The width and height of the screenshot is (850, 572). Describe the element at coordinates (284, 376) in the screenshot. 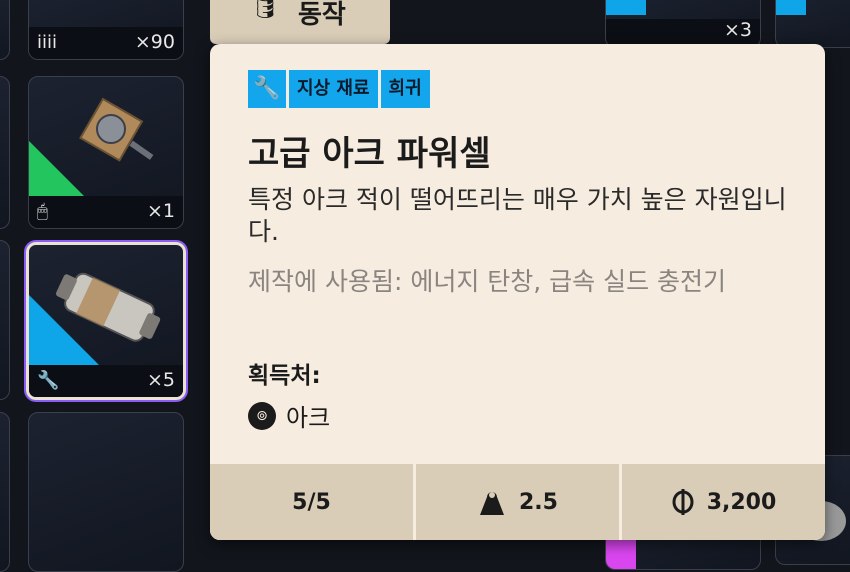

I see `source-heading: 획득처:` at that location.